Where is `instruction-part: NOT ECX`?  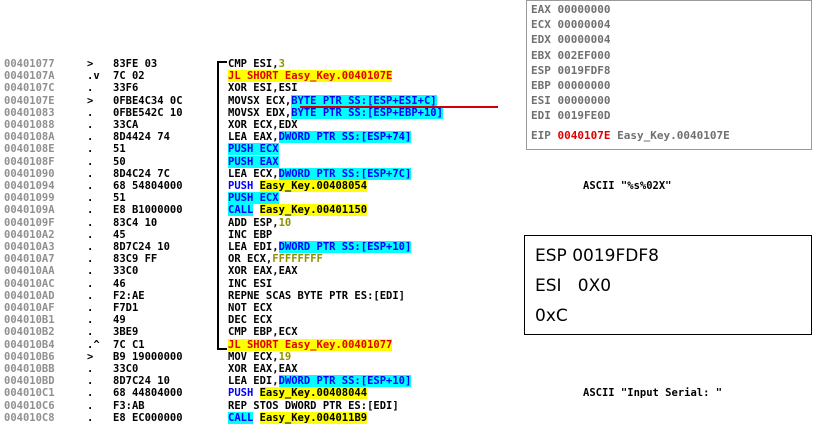 instruction-part: NOT ECX is located at coordinates (250, 308).